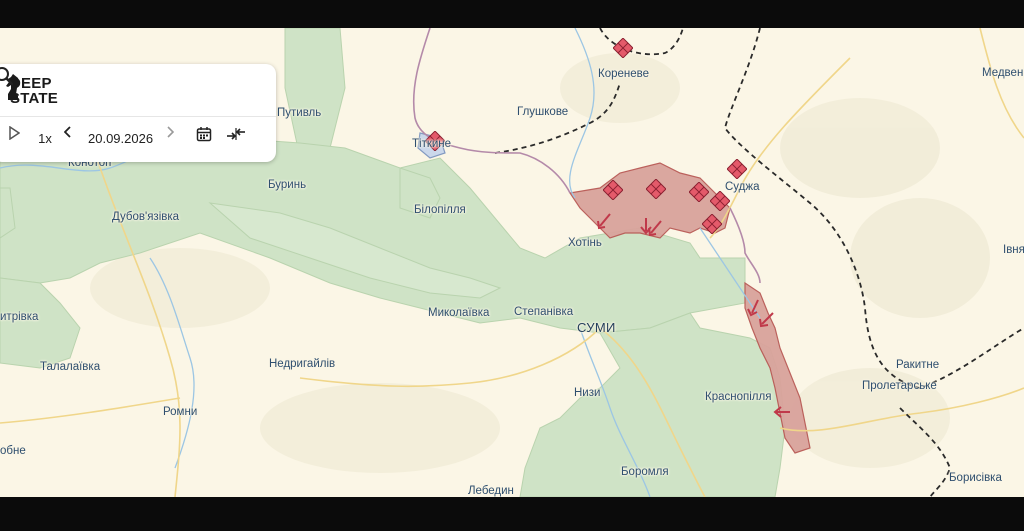  I want to click on place-label: Краснопілля, so click(738, 397).